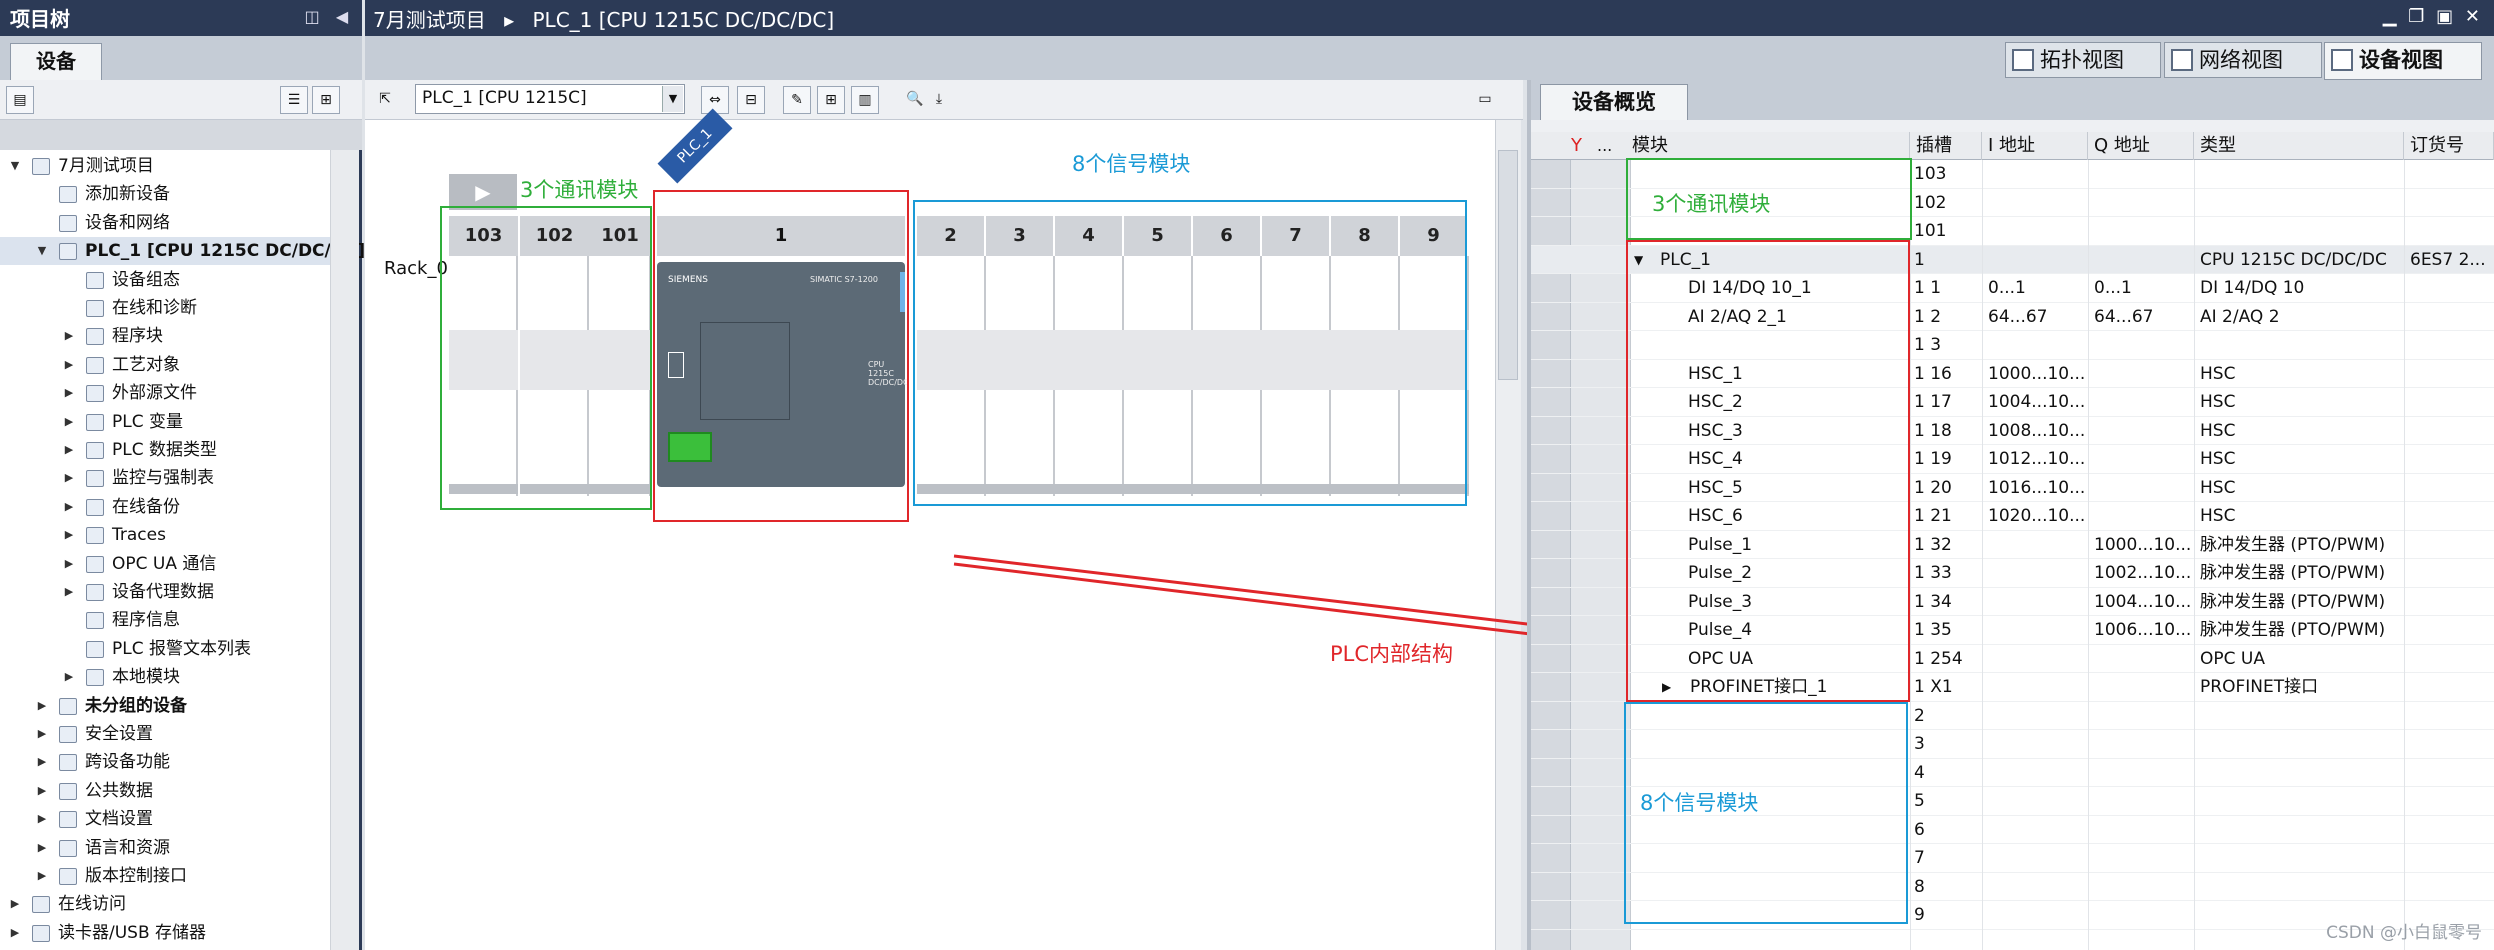 Image resolution: width=2494 pixels, height=950 pixels. Describe the element at coordinates (1946, 146) in the screenshot. I see `col-slot: 插槽` at that location.